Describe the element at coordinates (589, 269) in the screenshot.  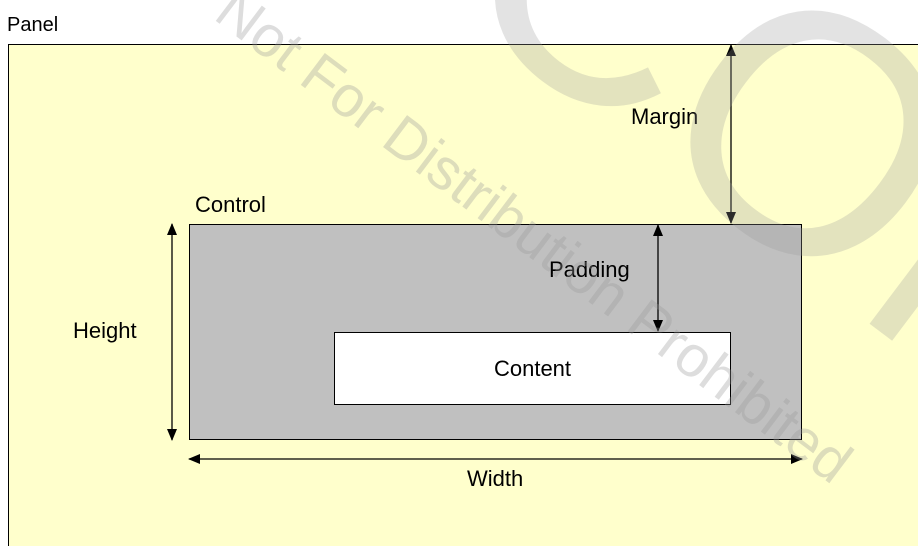
I see `padding-label: Padding` at that location.